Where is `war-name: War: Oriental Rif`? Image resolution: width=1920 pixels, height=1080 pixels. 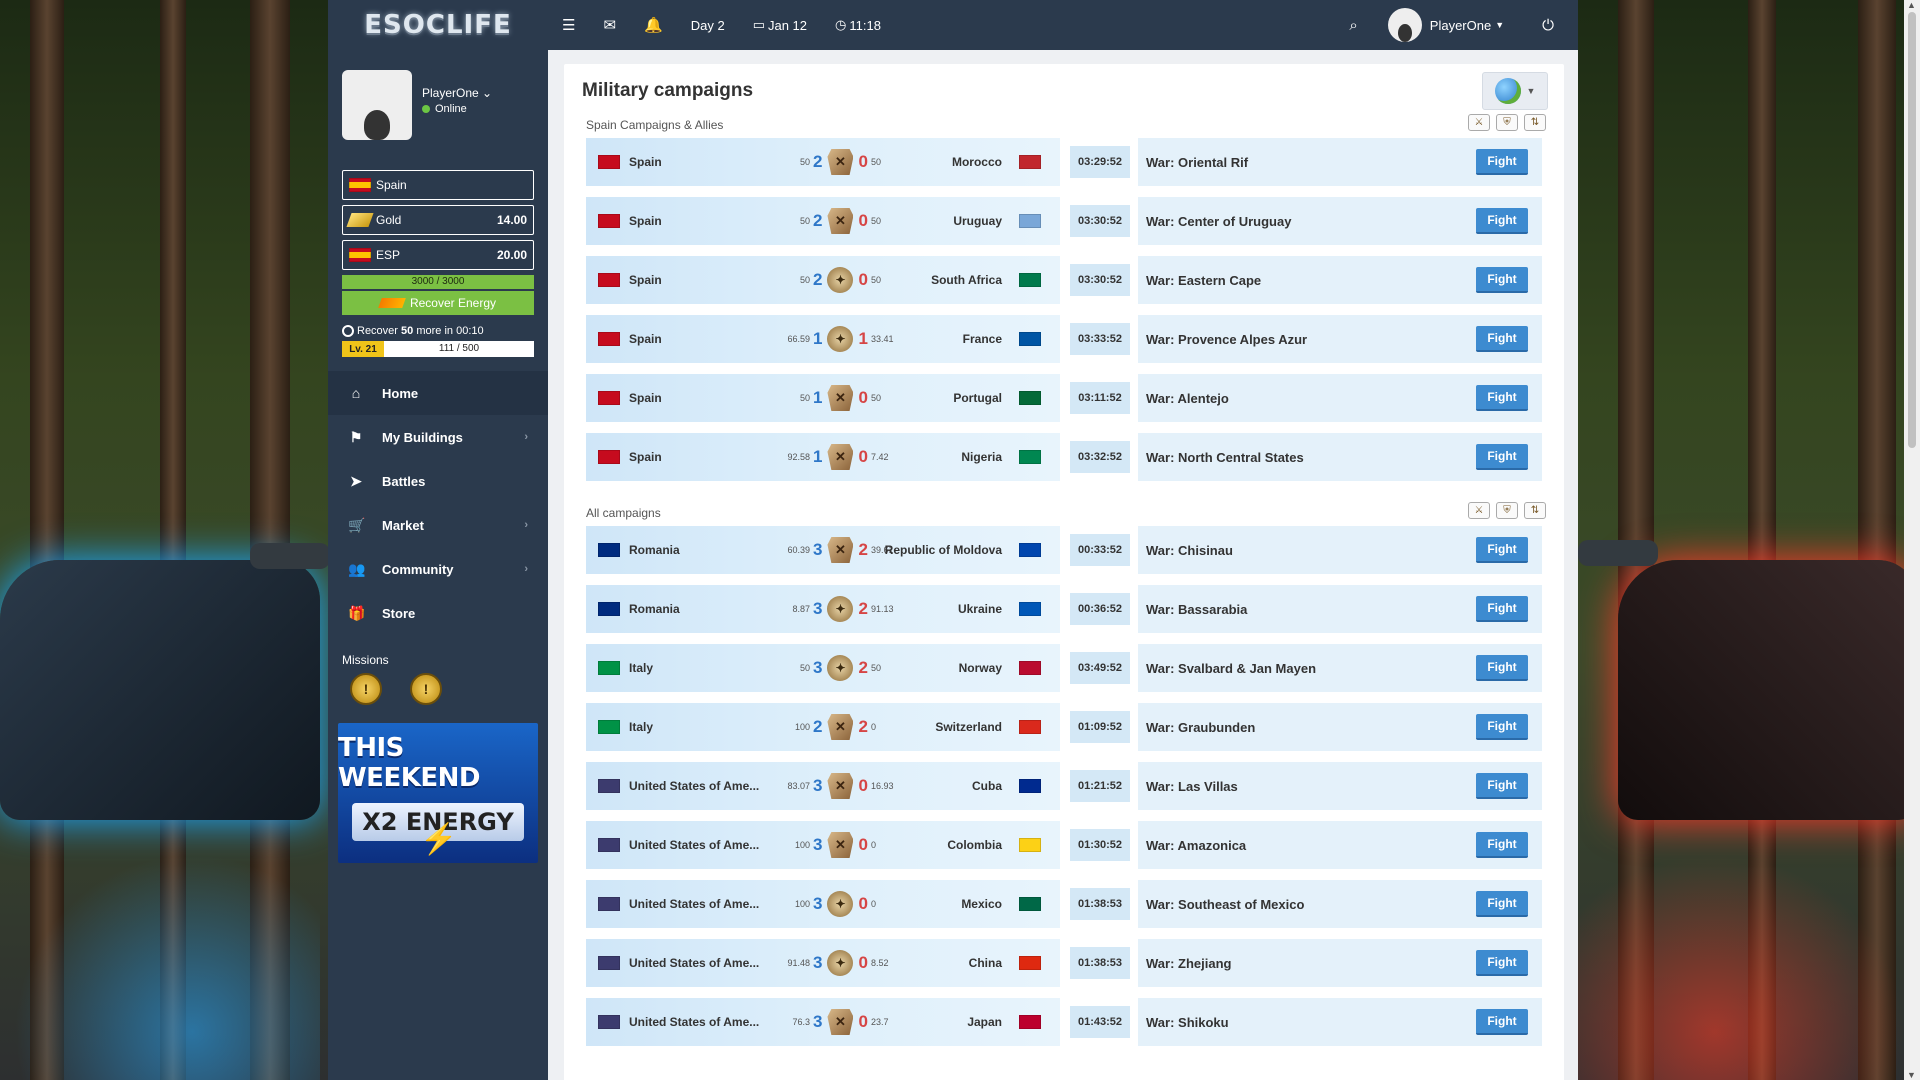
war-name: War: Oriental Rif is located at coordinates (1197, 162).